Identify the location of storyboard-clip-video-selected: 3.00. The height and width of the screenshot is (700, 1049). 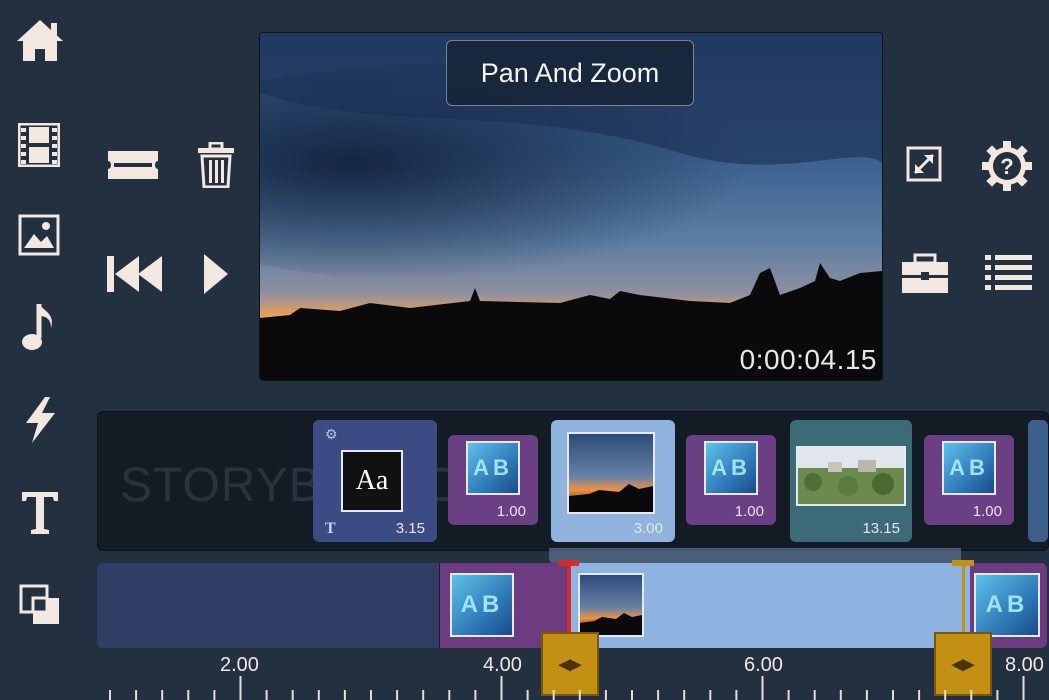
(613, 481).